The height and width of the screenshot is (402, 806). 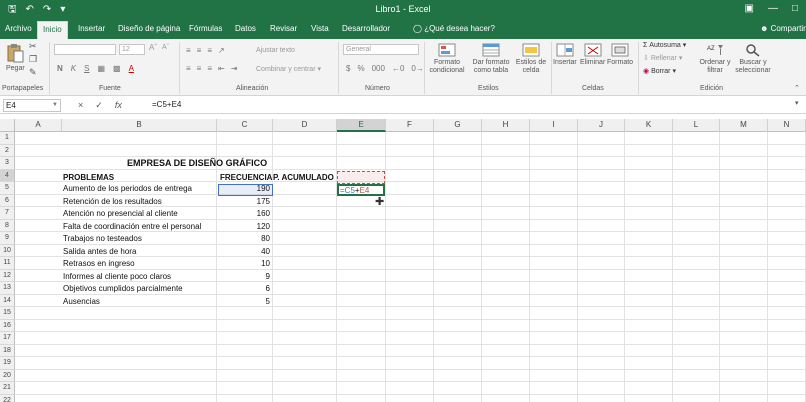 I want to click on cancel-icon: ×, so click(x=80, y=105).